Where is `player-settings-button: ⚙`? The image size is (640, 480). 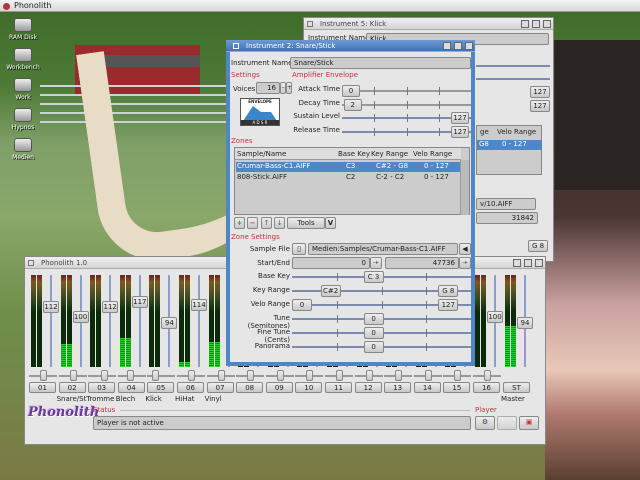 player-settings-button: ⚙ is located at coordinates (485, 423).